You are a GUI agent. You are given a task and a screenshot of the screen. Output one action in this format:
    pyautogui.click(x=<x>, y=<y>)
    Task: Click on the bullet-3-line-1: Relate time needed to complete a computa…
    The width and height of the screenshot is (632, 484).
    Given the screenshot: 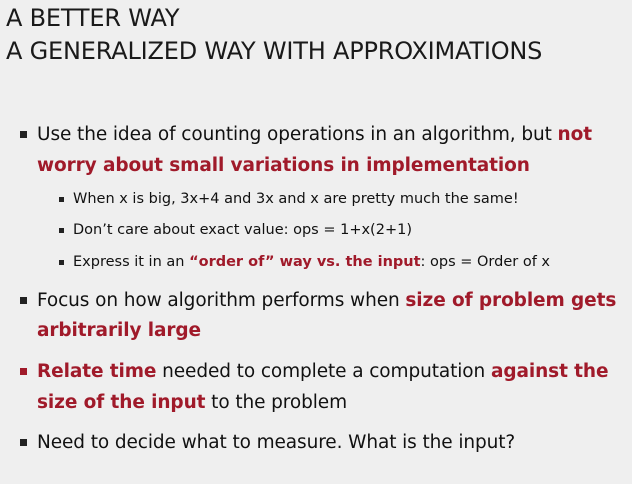 What is the action you would take?
    pyautogui.click(x=323, y=372)
    